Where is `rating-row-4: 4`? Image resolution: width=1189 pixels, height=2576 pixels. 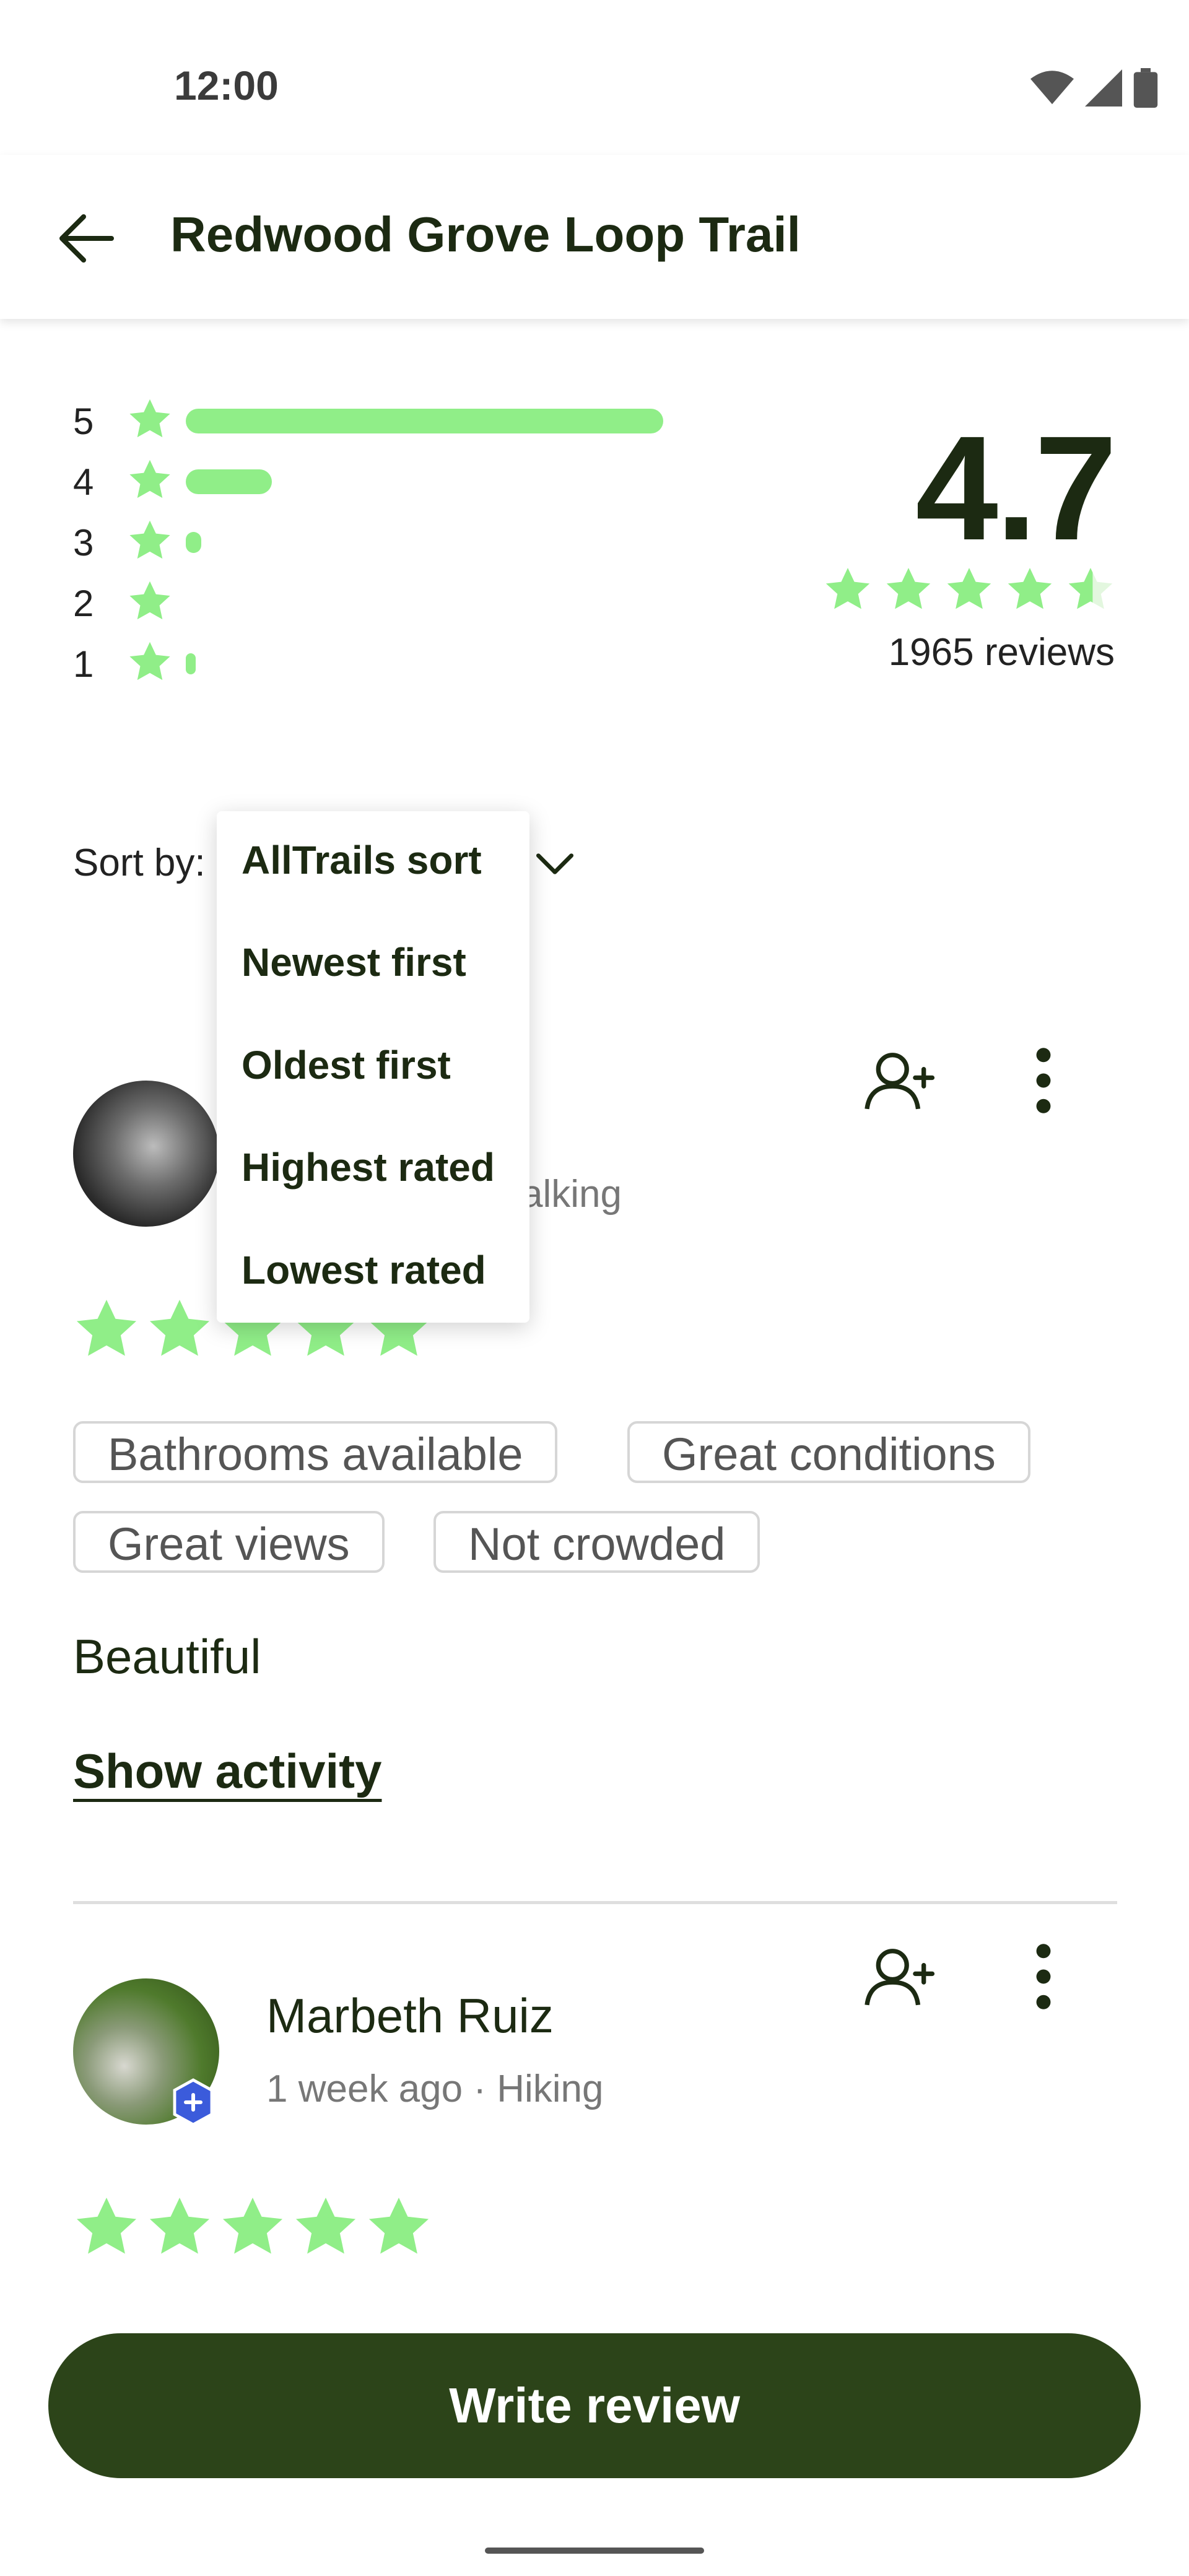 rating-row-4: 4 is located at coordinates (413, 482).